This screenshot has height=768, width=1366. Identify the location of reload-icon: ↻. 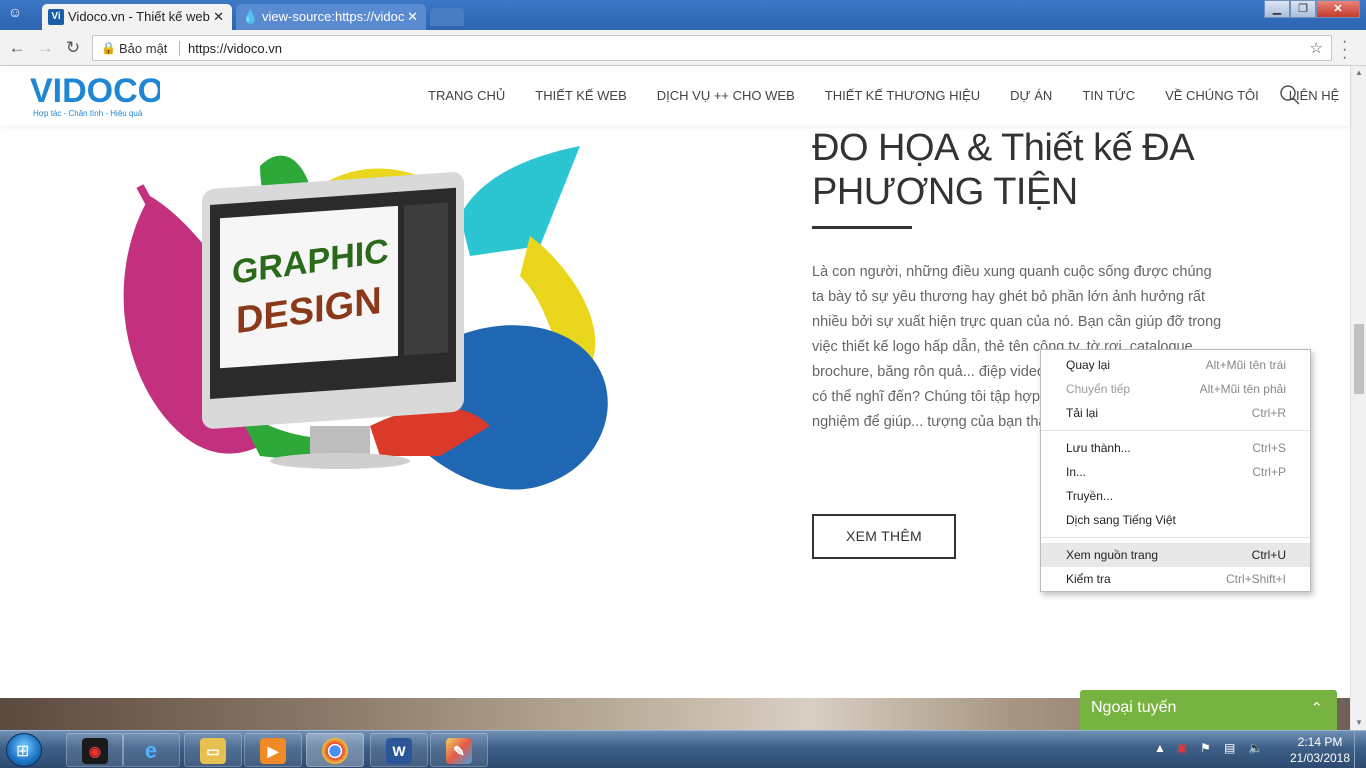
(73, 48).